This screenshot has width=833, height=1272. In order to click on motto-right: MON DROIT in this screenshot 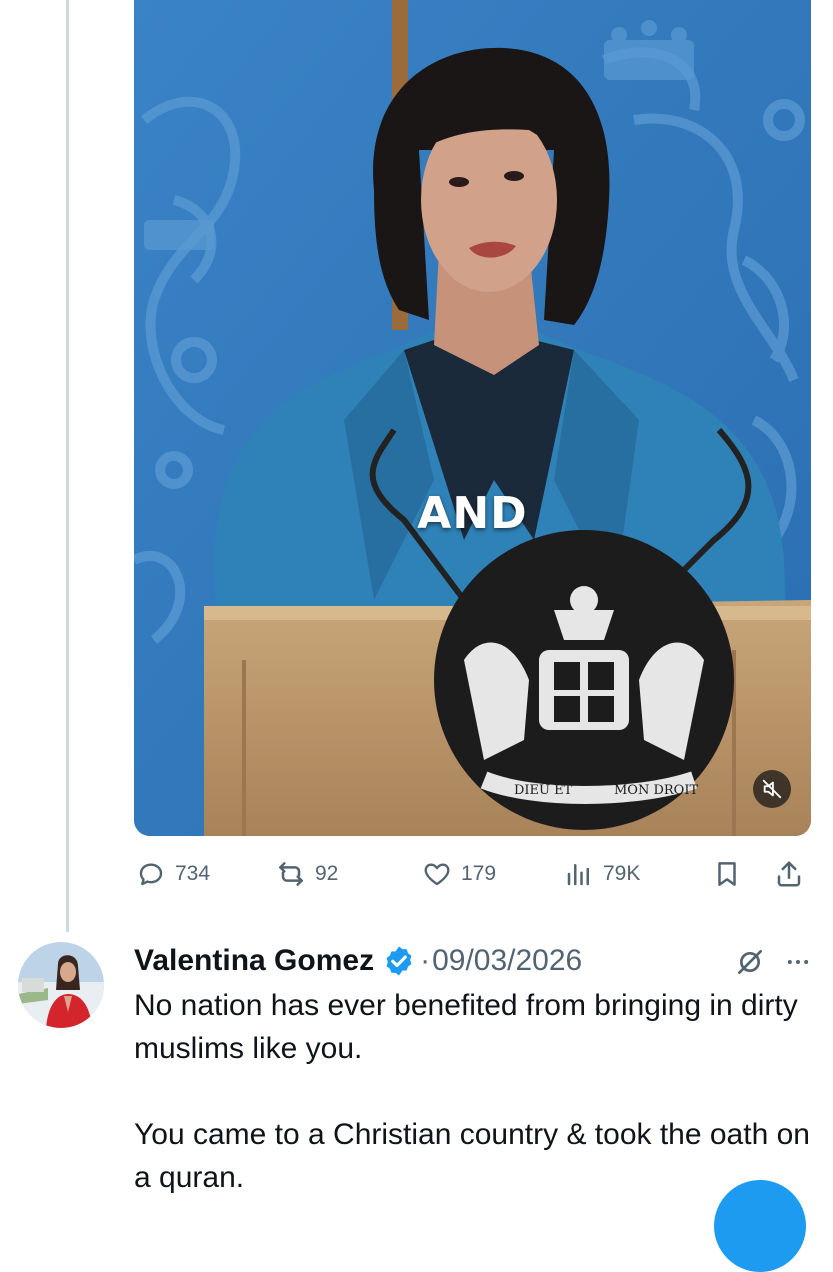, I will do `click(656, 790)`.